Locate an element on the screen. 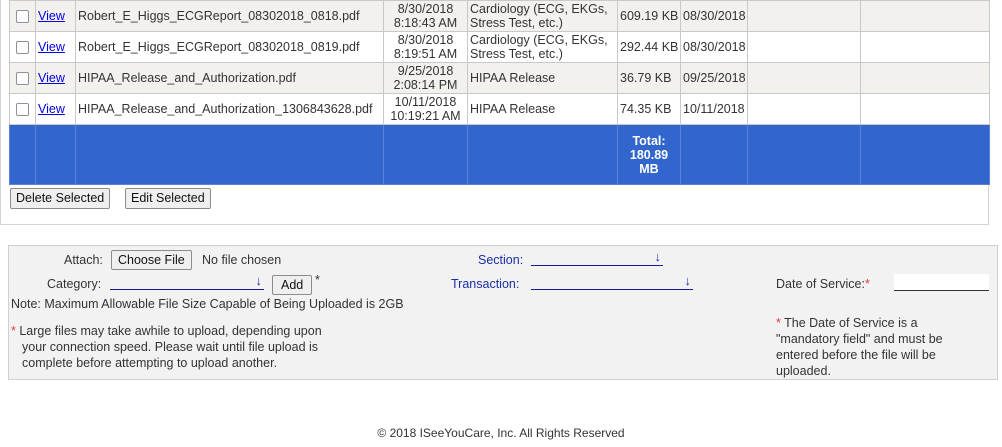  category-select: ↓ is located at coordinates (187, 281).